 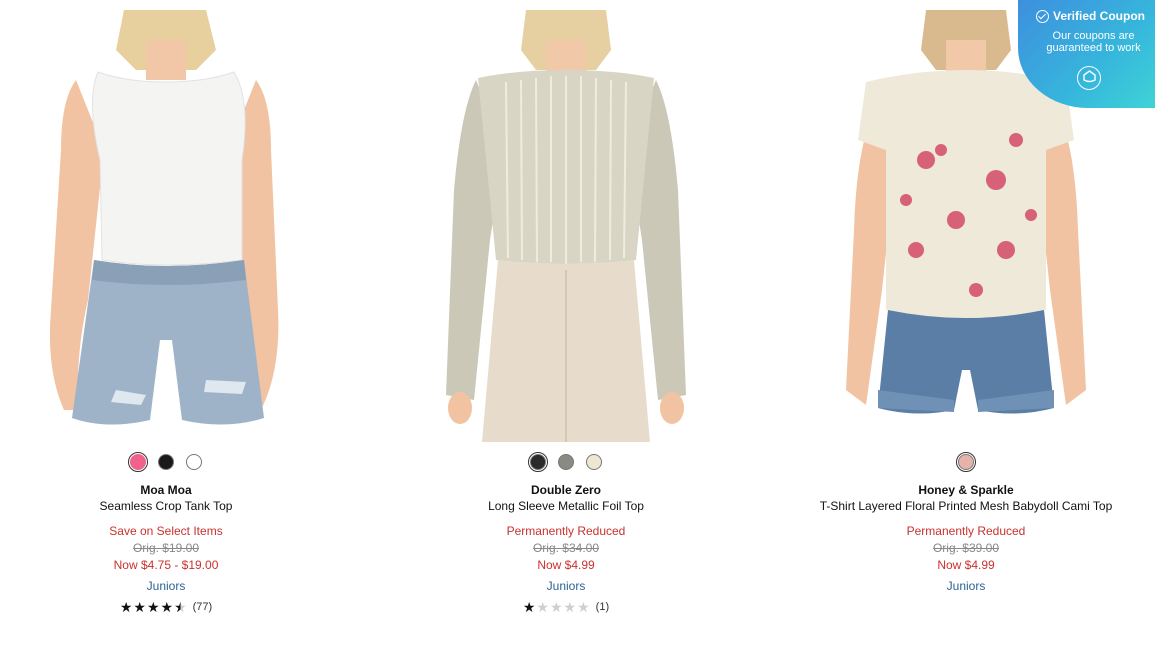 I want to click on product-name: Long Sleeve Metallic Foil Top, so click(x=566, y=506).